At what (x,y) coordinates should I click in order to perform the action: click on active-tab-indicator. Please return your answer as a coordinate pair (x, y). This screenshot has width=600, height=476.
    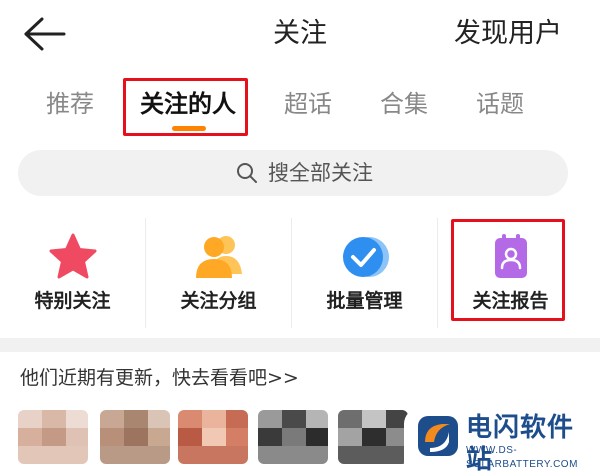
    Looking at the image, I should click on (189, 128).